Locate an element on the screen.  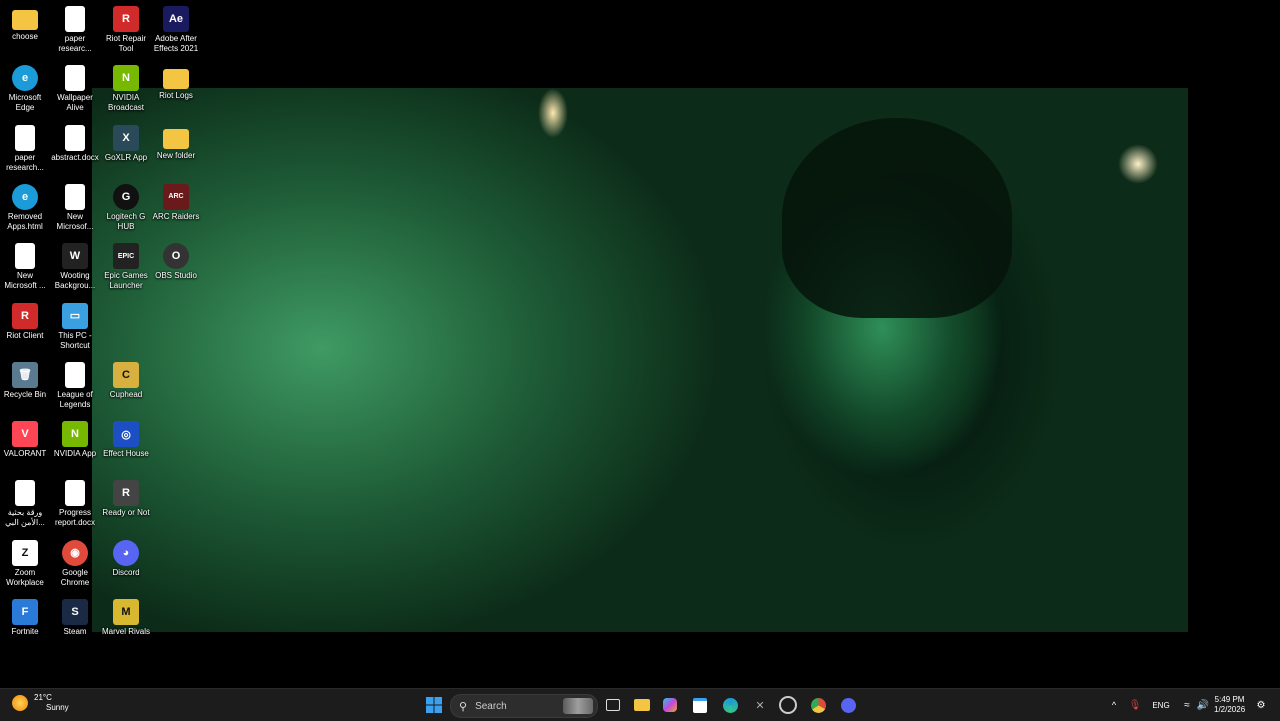
desktop-icon-label: VALORANT is located at coordinates (25, 454).